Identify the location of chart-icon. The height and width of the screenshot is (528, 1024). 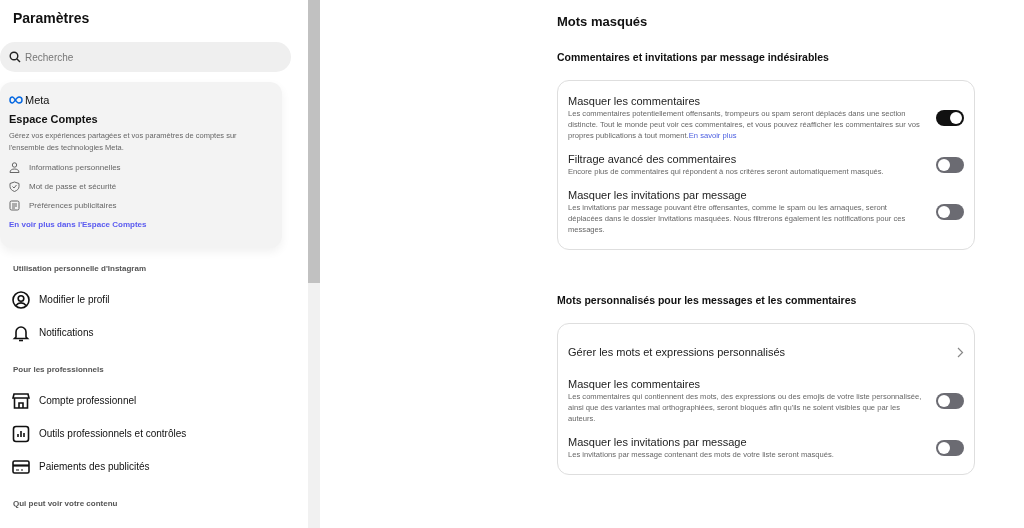
(21, 433).